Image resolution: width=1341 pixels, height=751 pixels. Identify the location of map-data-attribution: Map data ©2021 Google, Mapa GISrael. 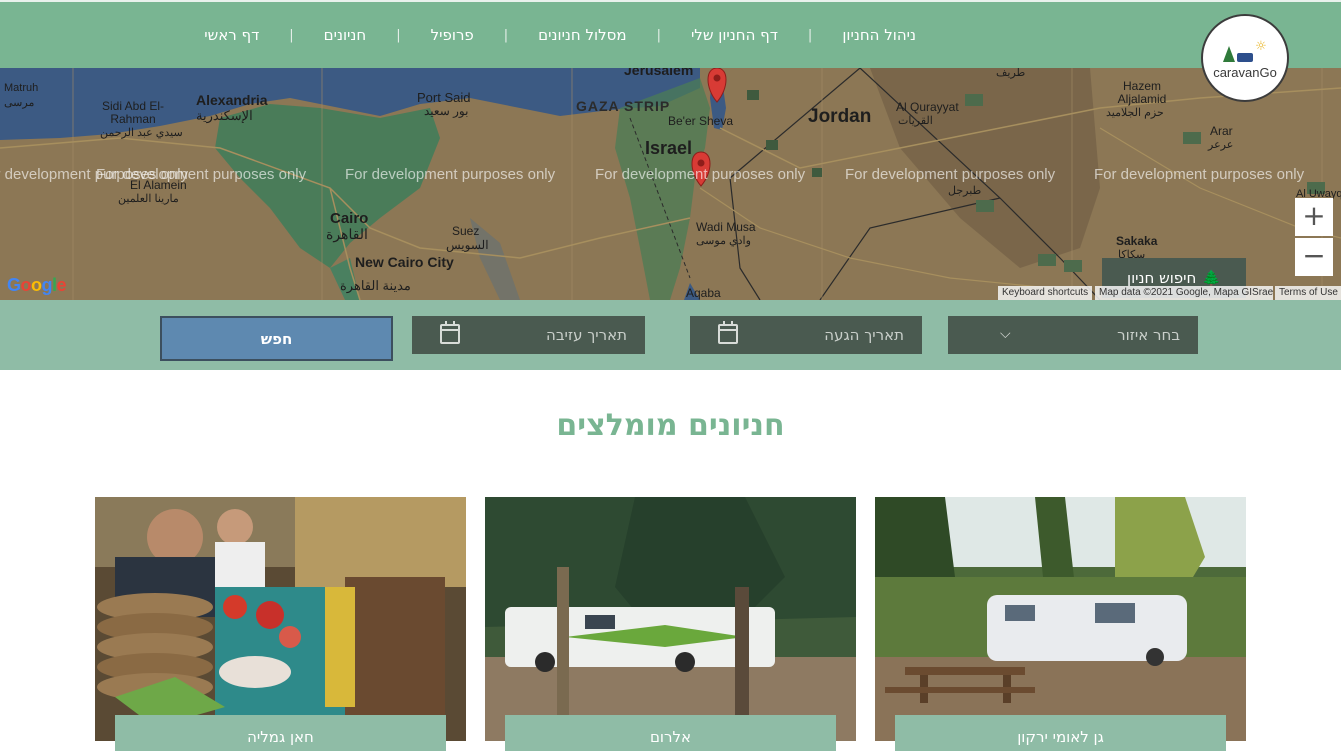
(1184, 293).